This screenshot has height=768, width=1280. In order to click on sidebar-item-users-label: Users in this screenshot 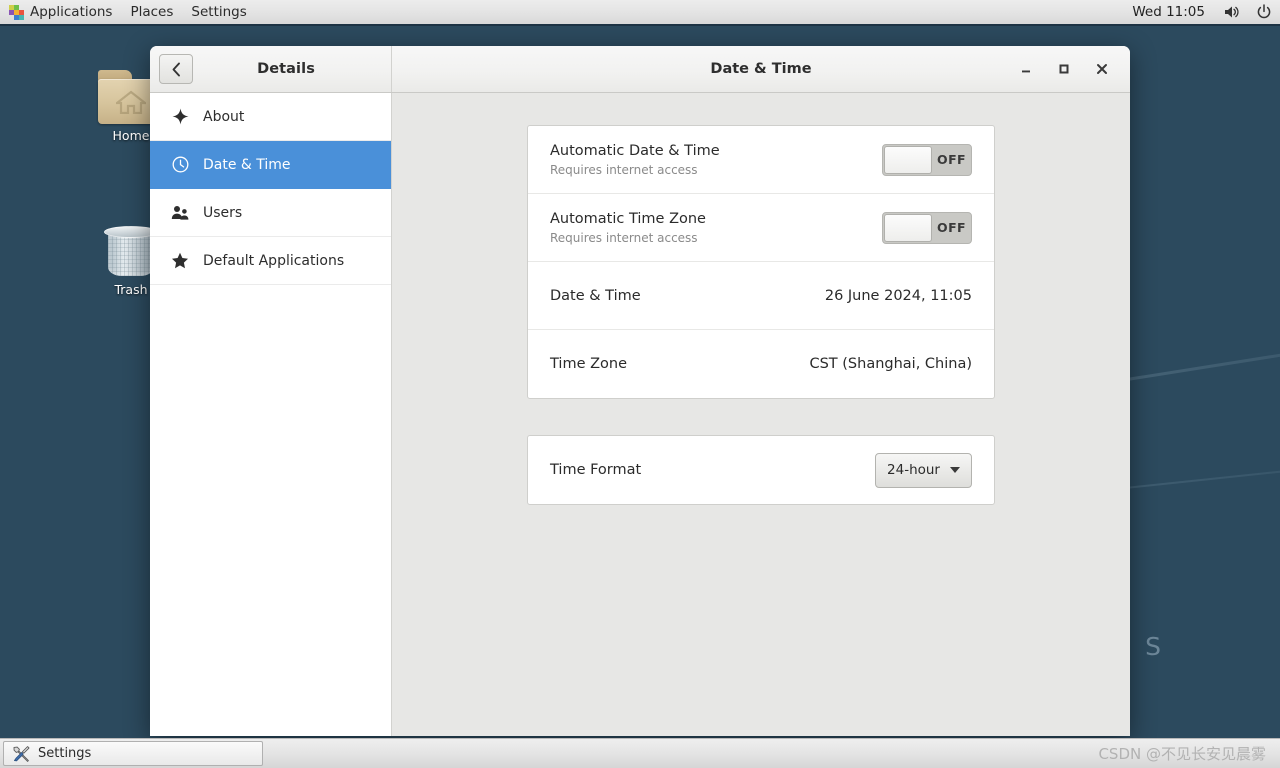, I will do `click(223, 212)`.